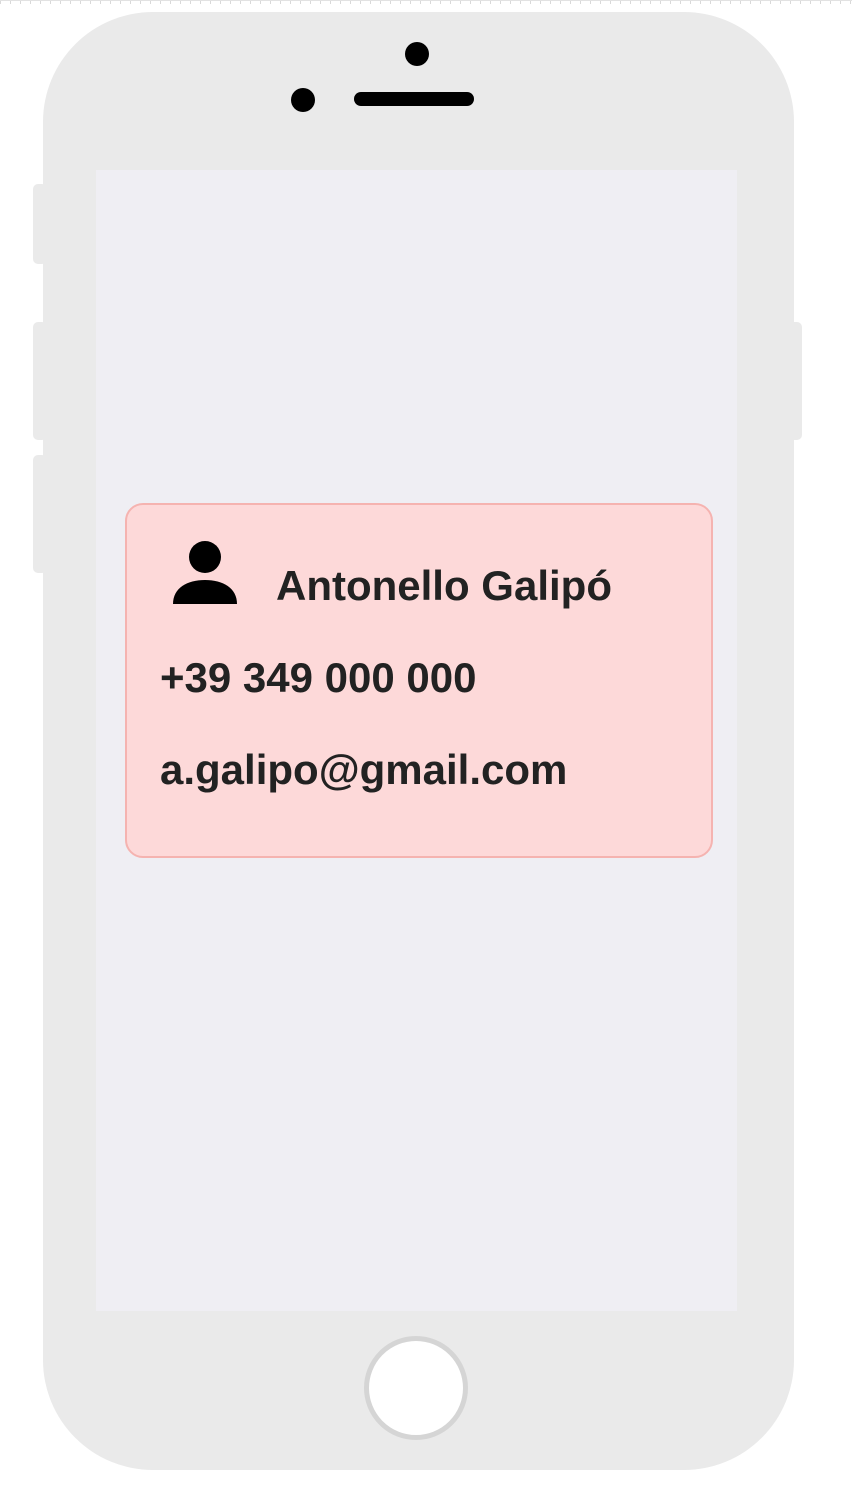 This screenshot has width=852, height=1486. I want to click on front-camera-icon, so click(417, 54).